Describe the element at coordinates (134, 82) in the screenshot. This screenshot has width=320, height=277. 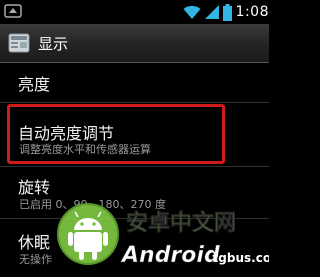
I see `setting-brightness: 亮度` at that location.